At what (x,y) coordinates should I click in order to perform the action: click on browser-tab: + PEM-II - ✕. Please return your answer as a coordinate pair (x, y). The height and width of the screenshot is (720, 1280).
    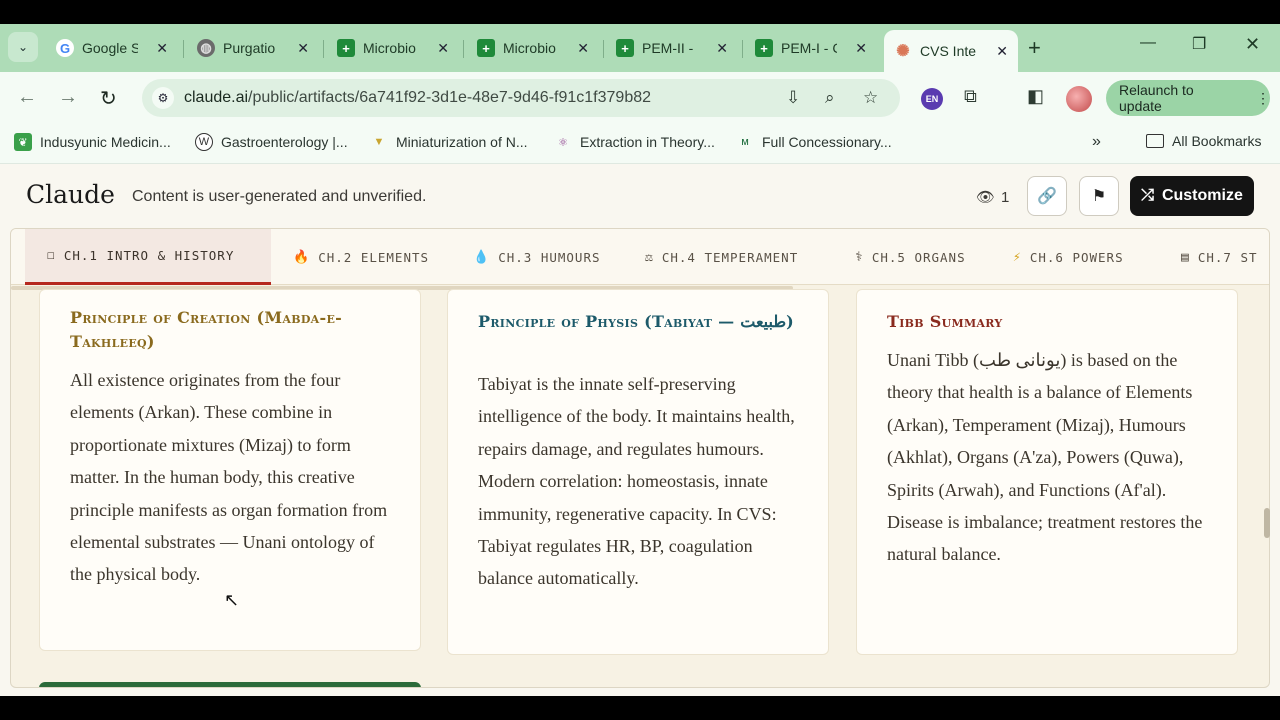
    Looking at the image, I should click on (672, 48).